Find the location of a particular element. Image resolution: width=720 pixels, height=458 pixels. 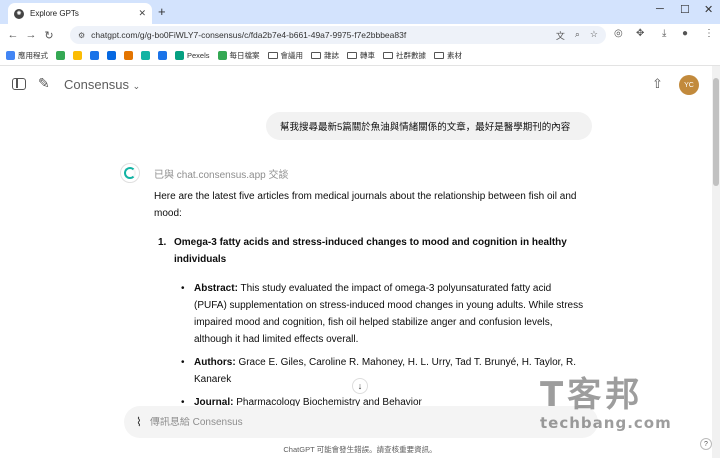

consensus-logo-icon is located at coordinates (130, 173).